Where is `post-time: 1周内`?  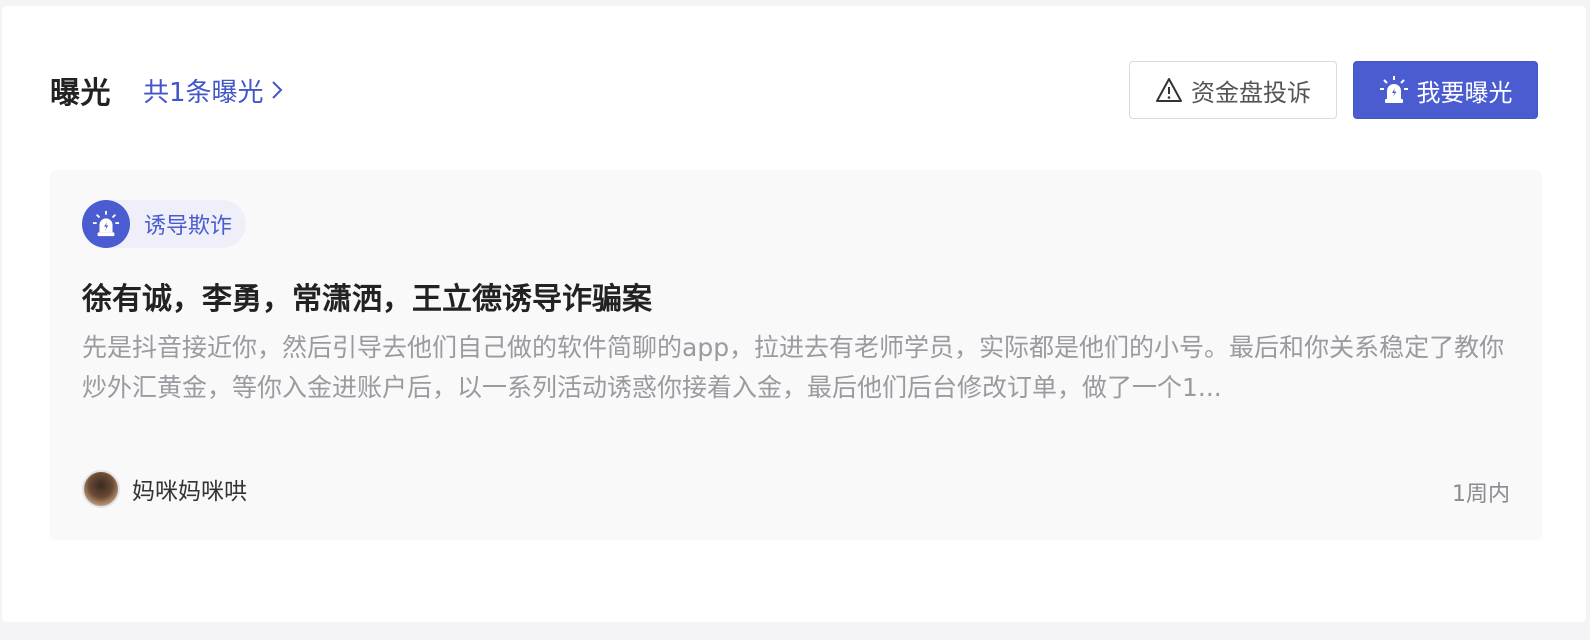 post-time: 1周内 is located at coordinates (1481, 494).